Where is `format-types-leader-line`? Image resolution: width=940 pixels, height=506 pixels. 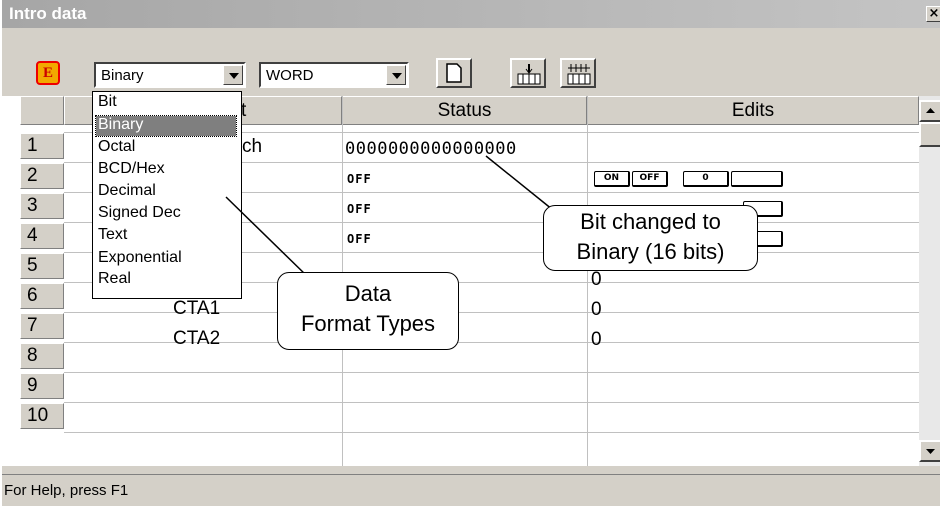 format-types-leader-line is located at coordinates (267, 237).